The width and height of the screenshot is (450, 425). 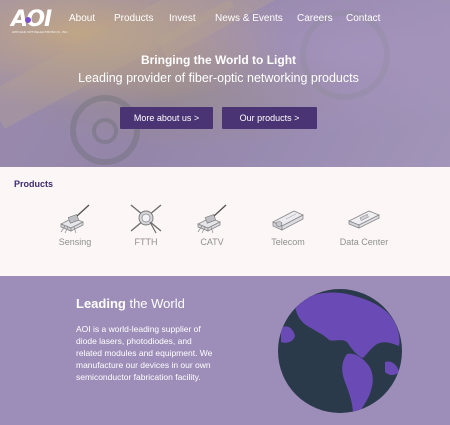 What do you see at coordinates (340, 351) in the screenshot?
I see `globe-icon` at bounding box center [340, 351].